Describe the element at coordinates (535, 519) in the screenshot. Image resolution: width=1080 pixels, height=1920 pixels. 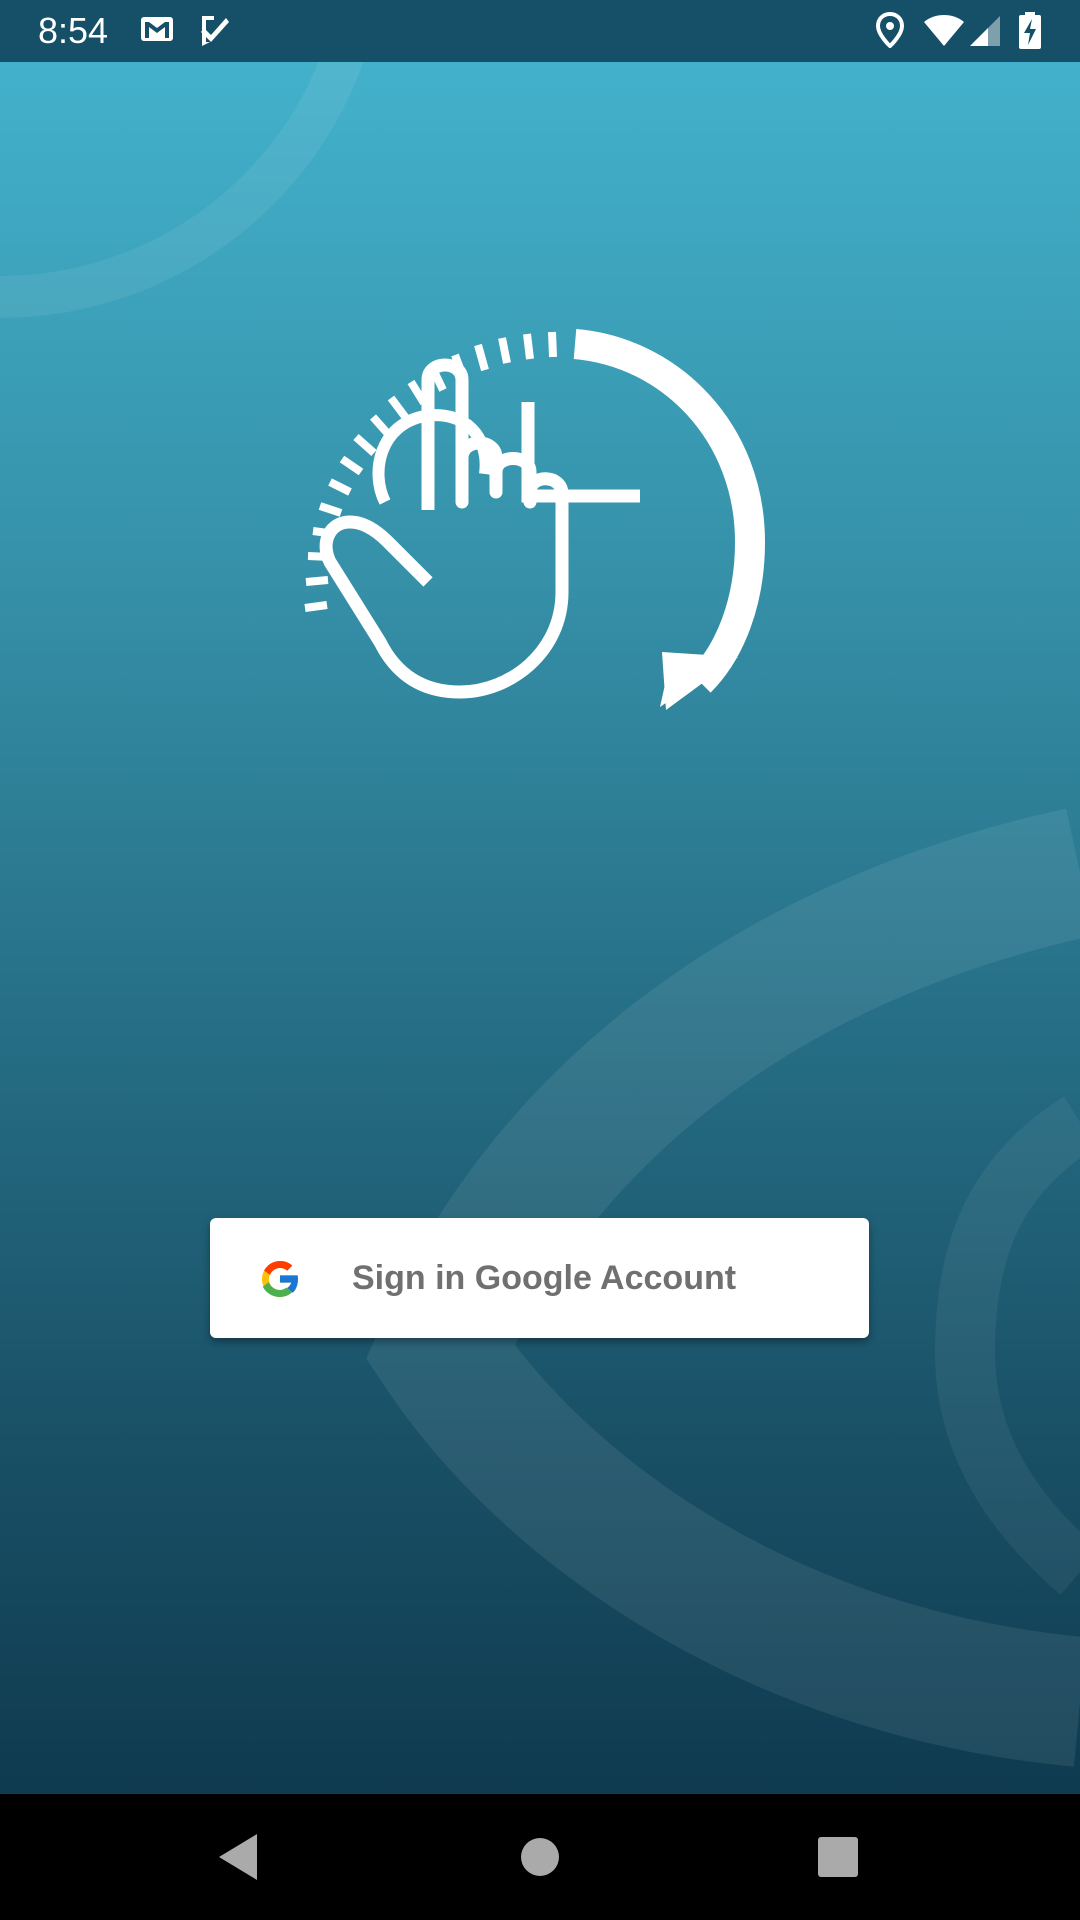
I see `tap-hand-clock-icon` at that location.